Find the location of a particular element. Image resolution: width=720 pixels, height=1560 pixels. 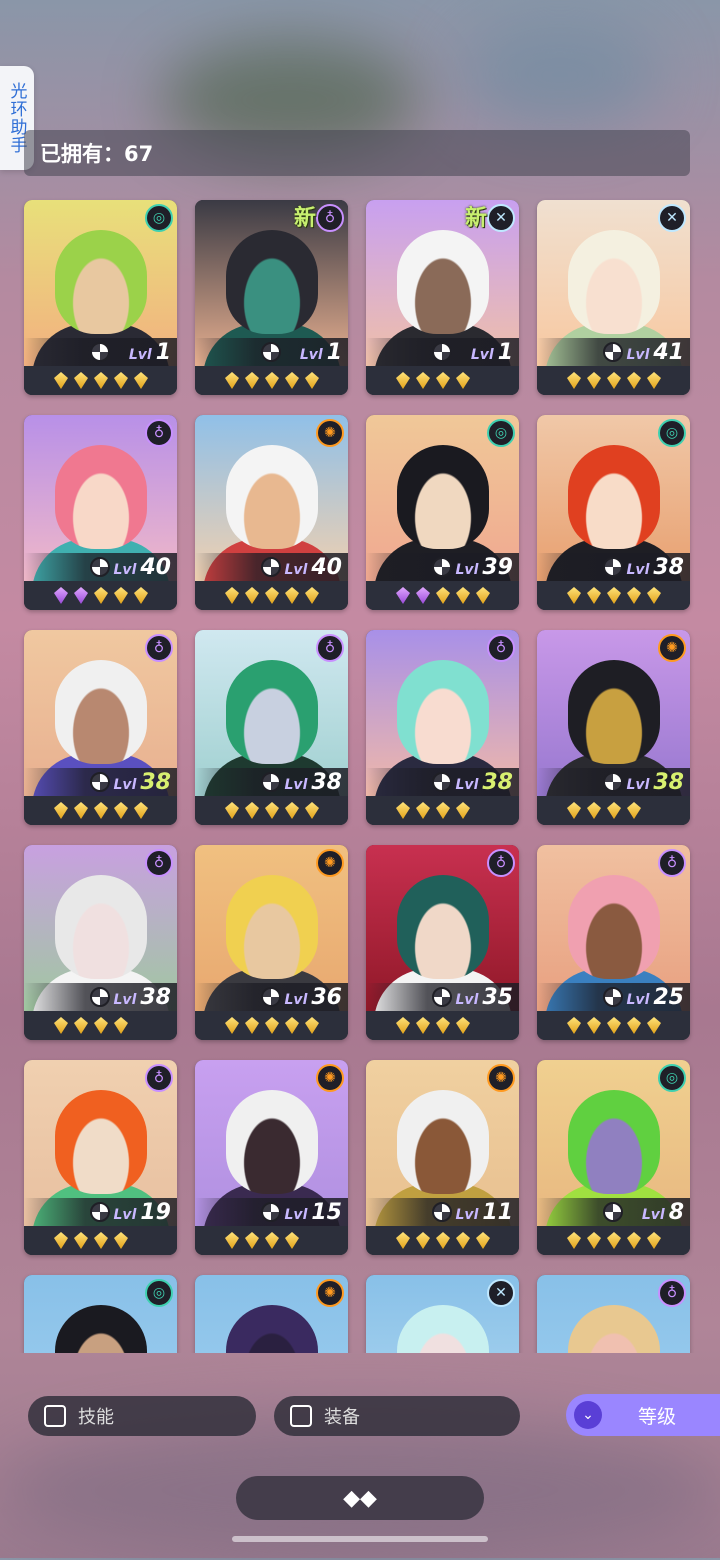

hero-card: ◎ Lvl 39 is located at coordinates (442, 512).